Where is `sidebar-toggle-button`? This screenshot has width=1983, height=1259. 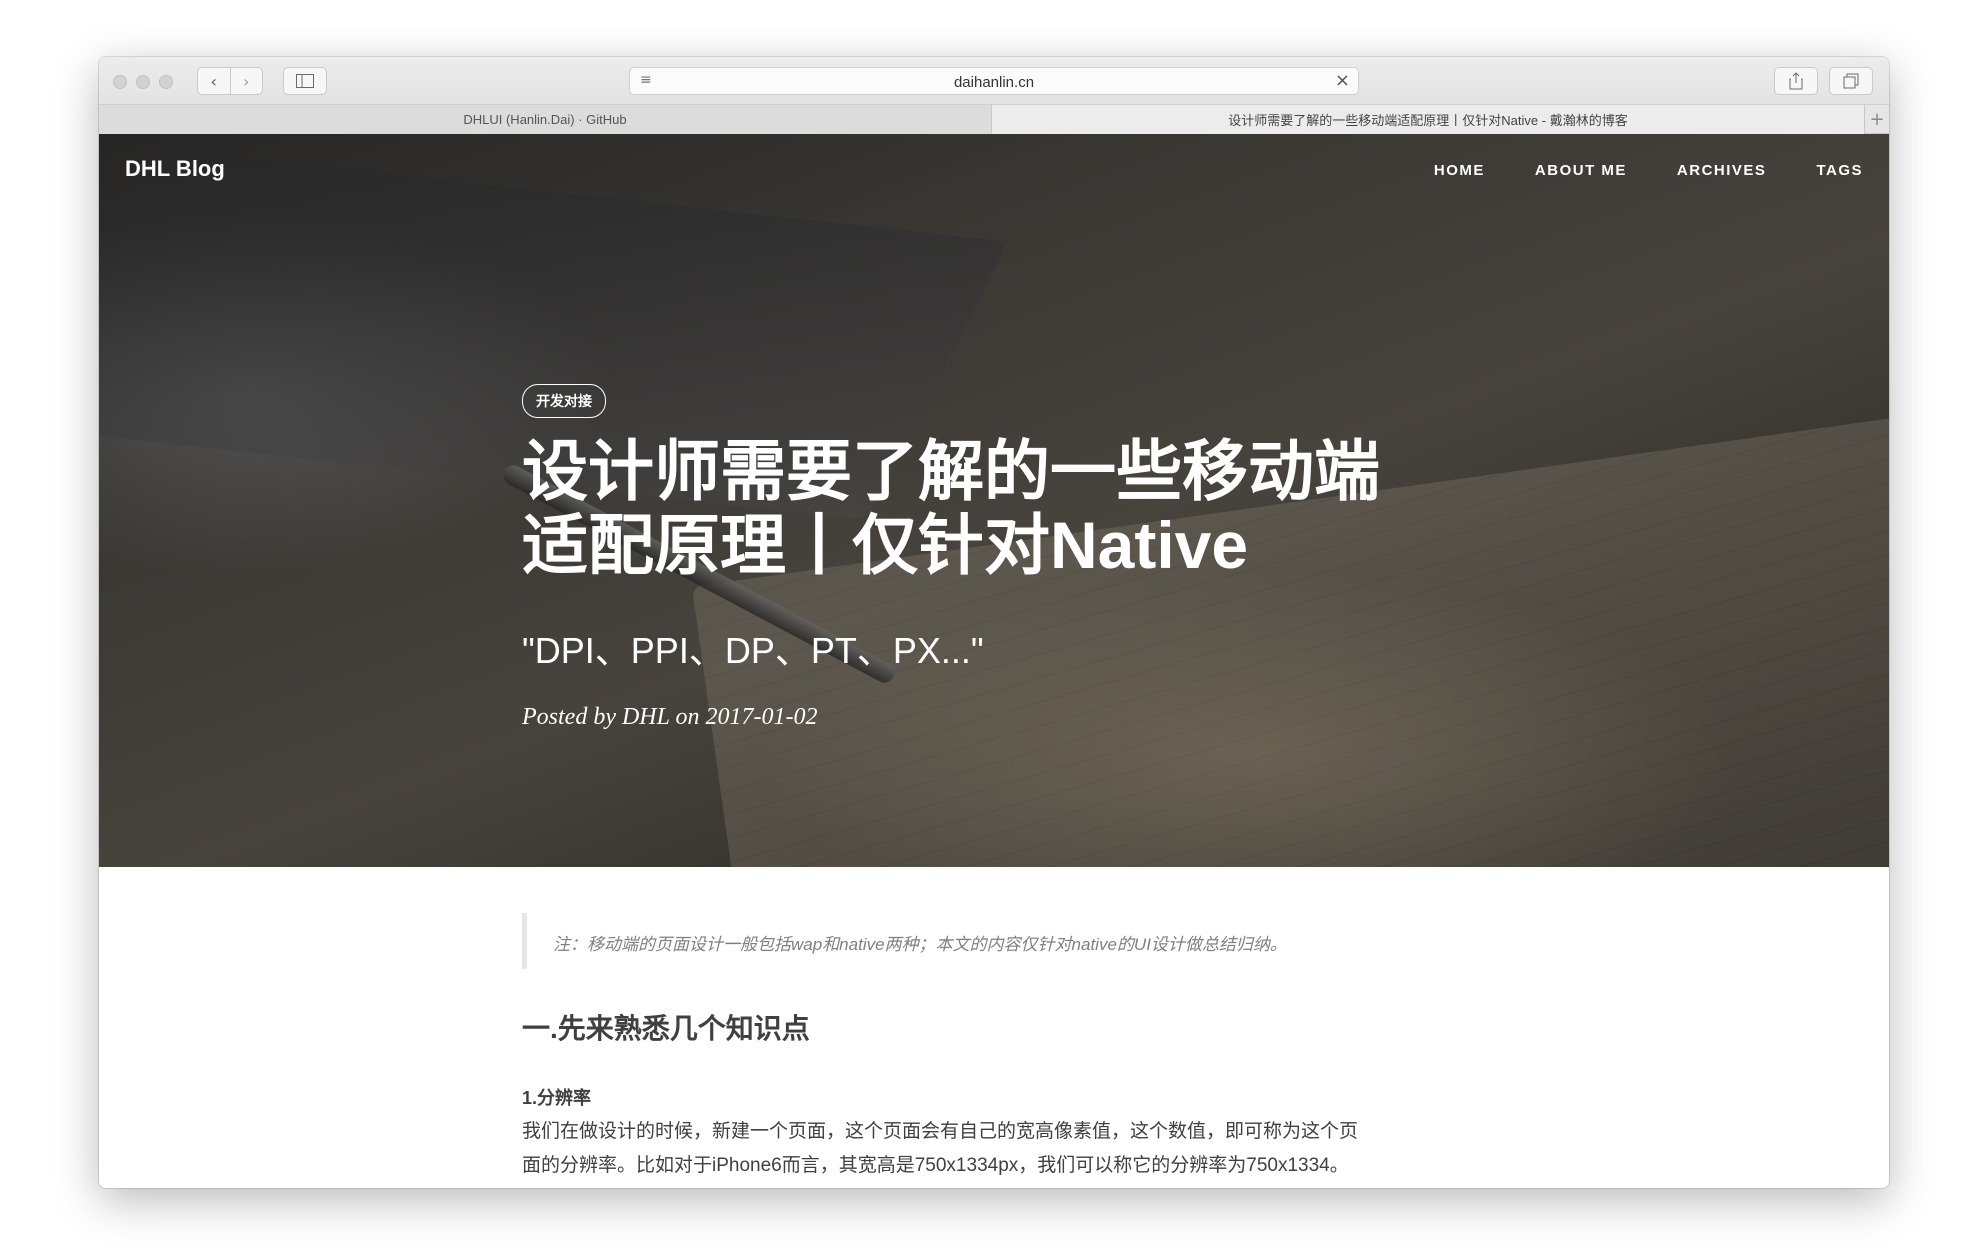 sidebar-toggle-button is located at coordinates (305, 81).